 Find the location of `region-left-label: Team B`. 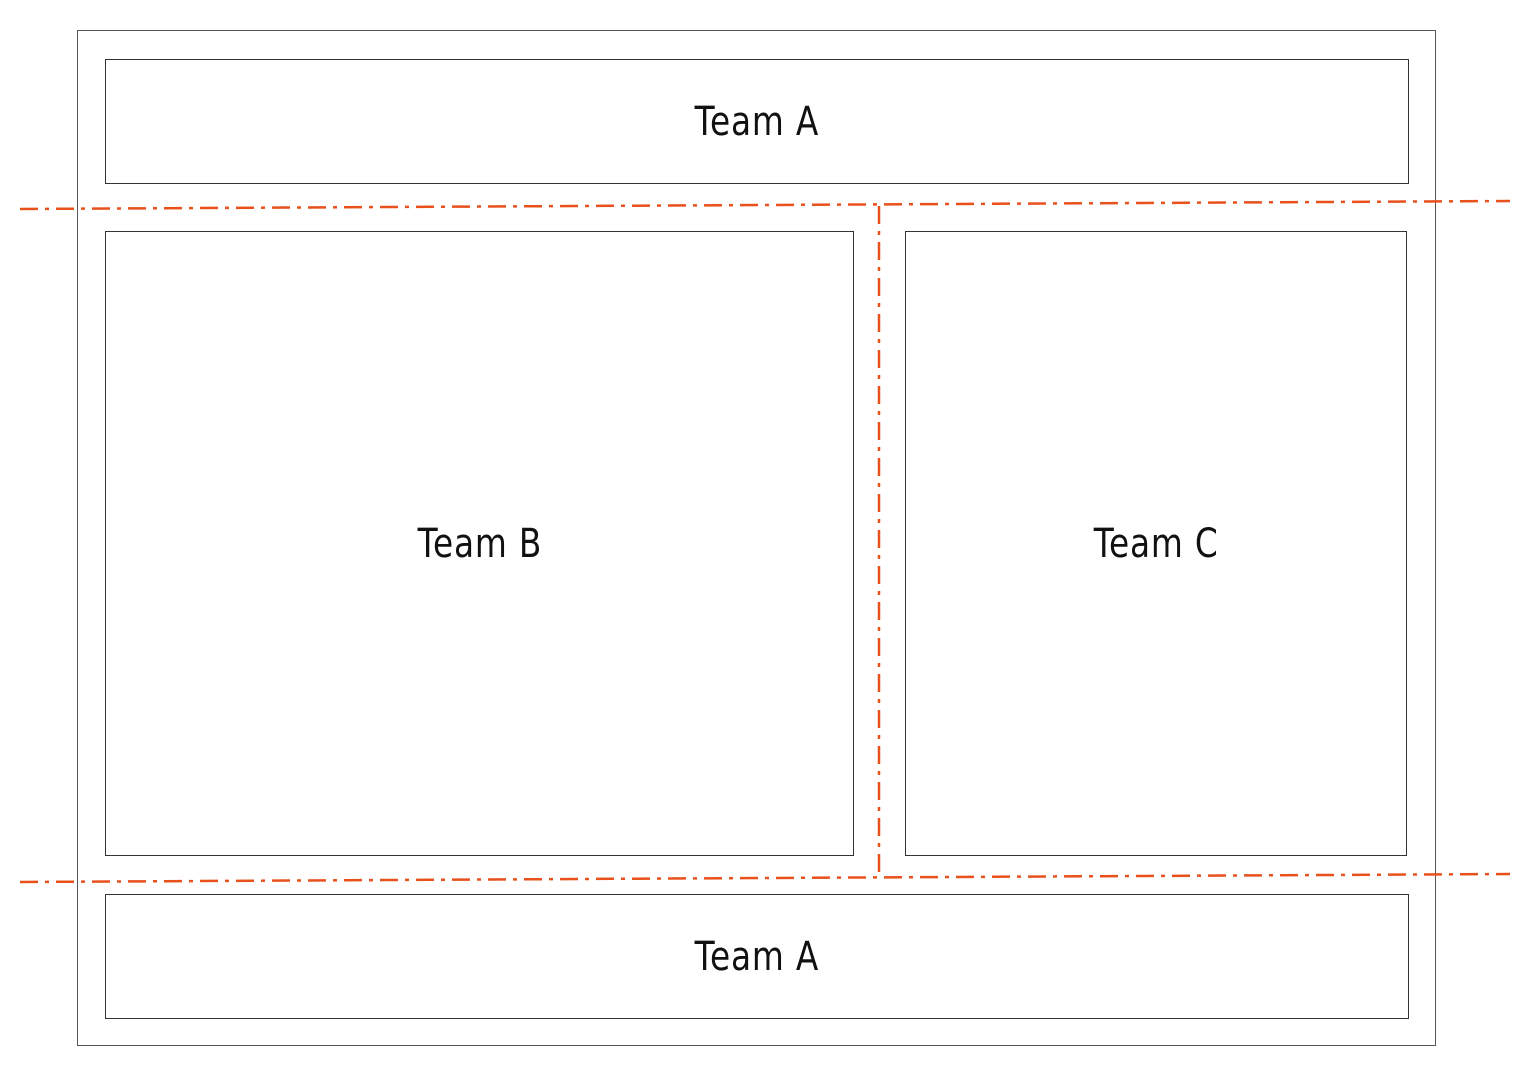

region-left-label: Team B is located at coordinates (479, 543).